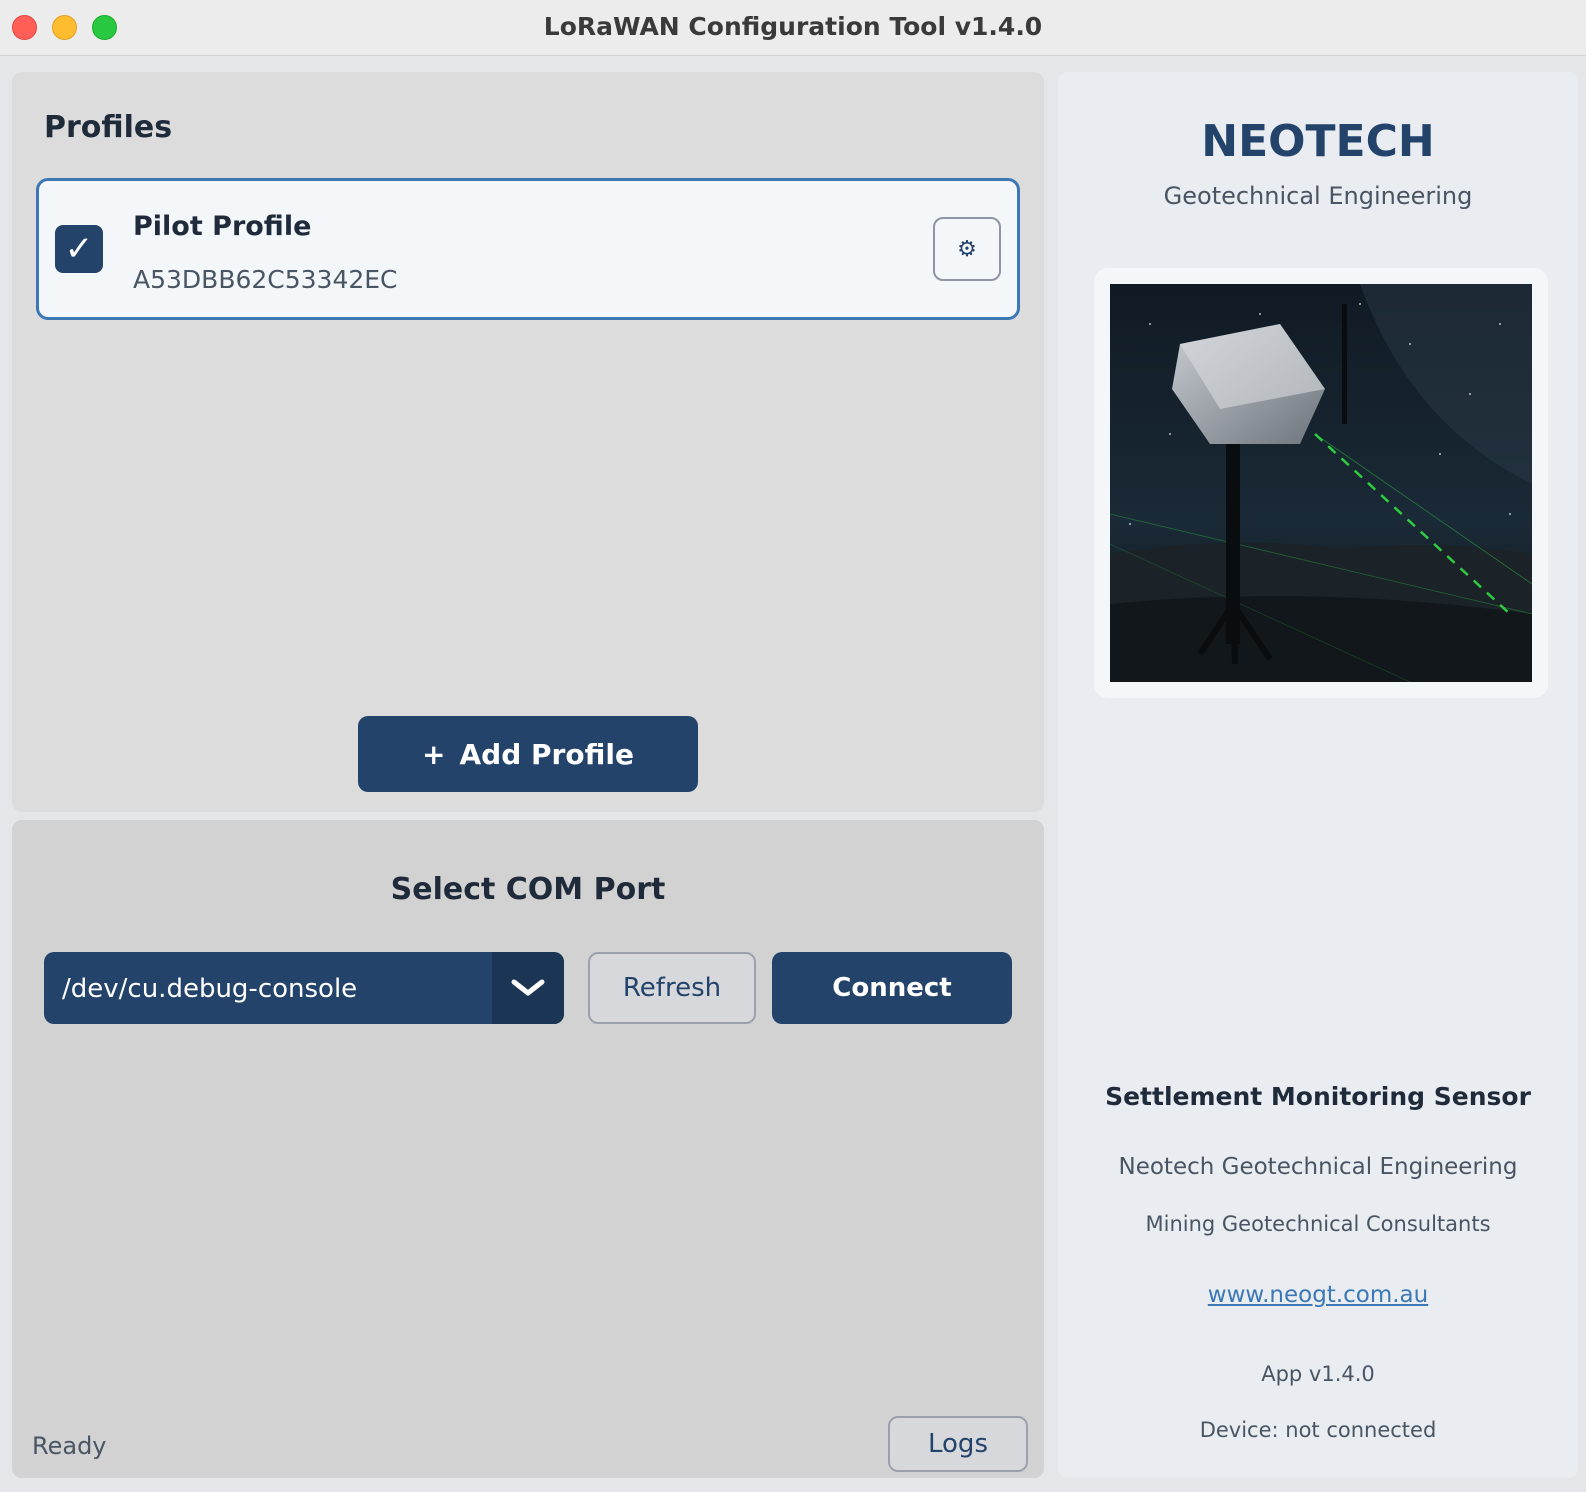 The image size is (1586, 1492). Describe the element at coordinates (210, 989) in the screenshot. I see `com-port-value: /dev/cu.debug-console` at that location.